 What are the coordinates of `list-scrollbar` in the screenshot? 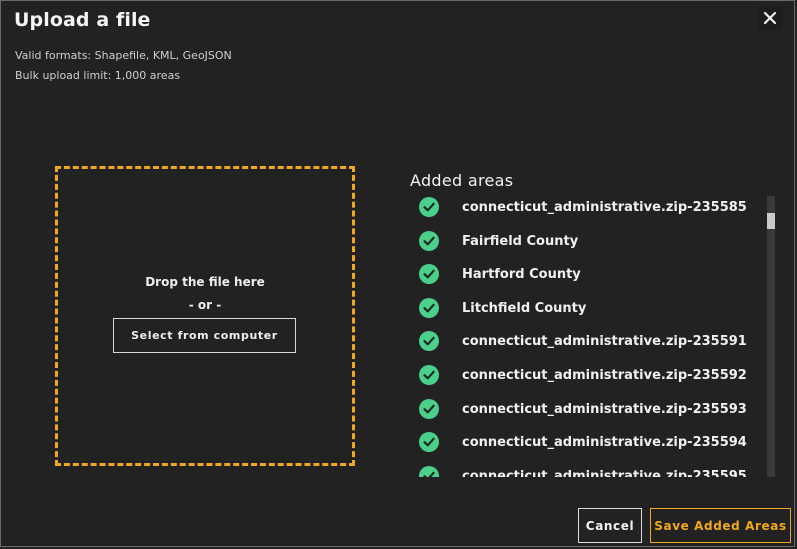 It's located at (771, 336).